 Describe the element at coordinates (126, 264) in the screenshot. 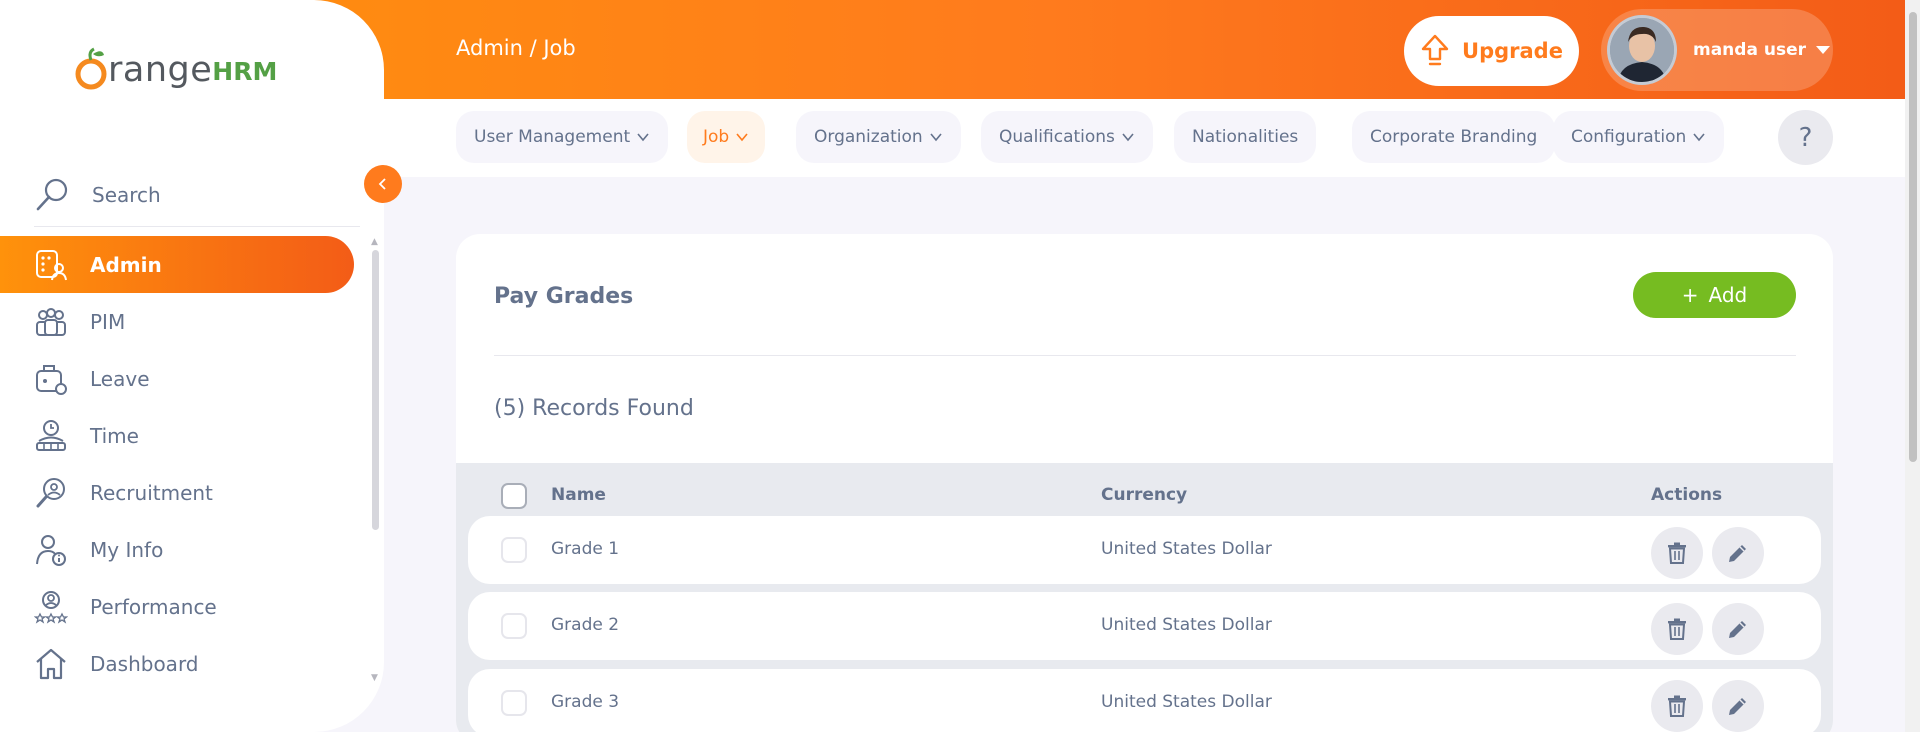

I see `sidebar-item-label: Admin` at that location.